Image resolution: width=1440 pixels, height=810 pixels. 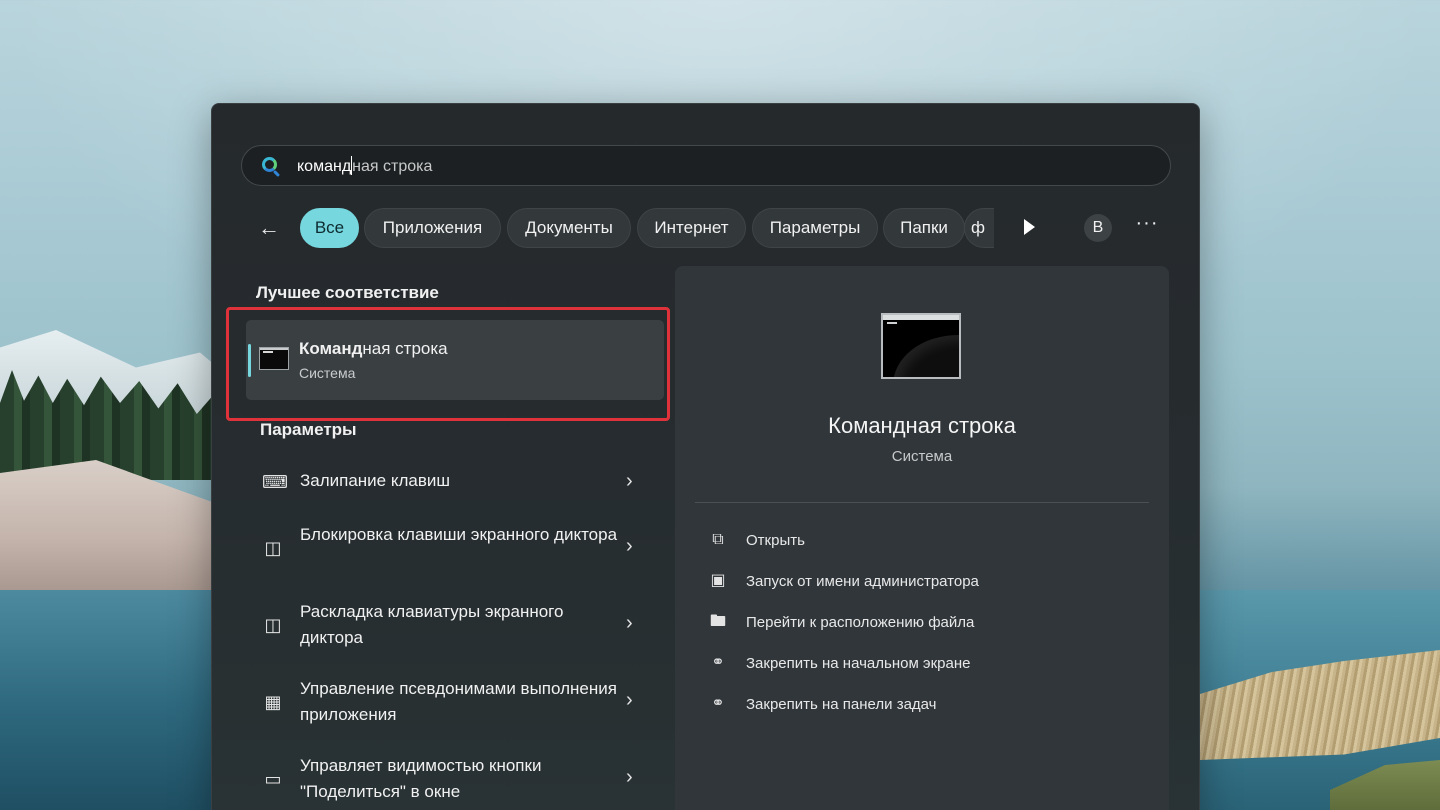 I want to click on narrator-lock-icon: ◫, so click(x=273, y=548).